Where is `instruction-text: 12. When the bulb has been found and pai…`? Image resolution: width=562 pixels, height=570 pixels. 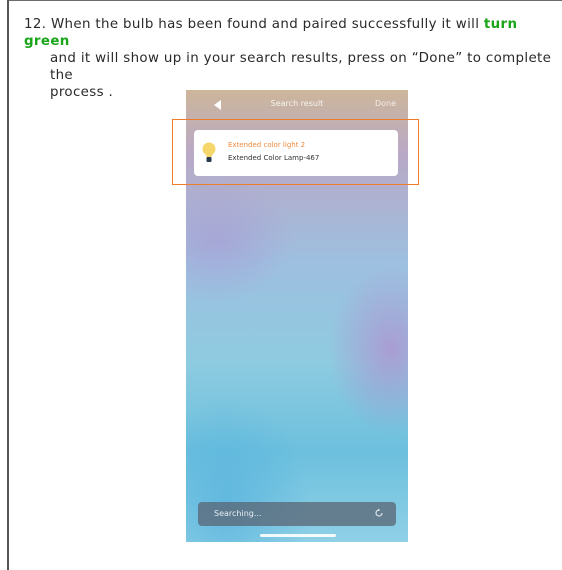 instruction-text: 12. When the bulb has been found and pai… is located at coordinates (289, 58).